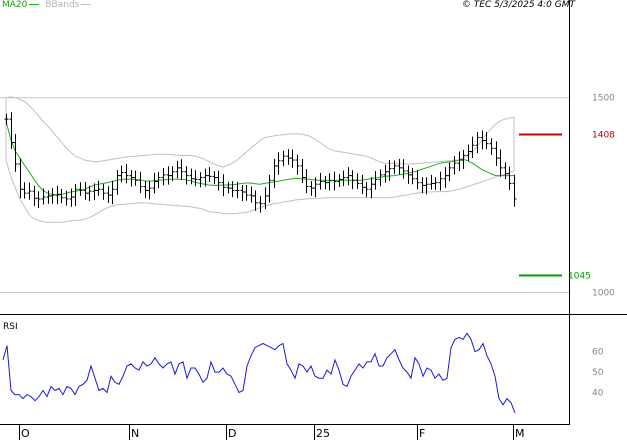 The image size is (627, 440). Describe the element at coordinates (598, 373) in the screenshot. I see `rsi-tick-label: 50` at that location.